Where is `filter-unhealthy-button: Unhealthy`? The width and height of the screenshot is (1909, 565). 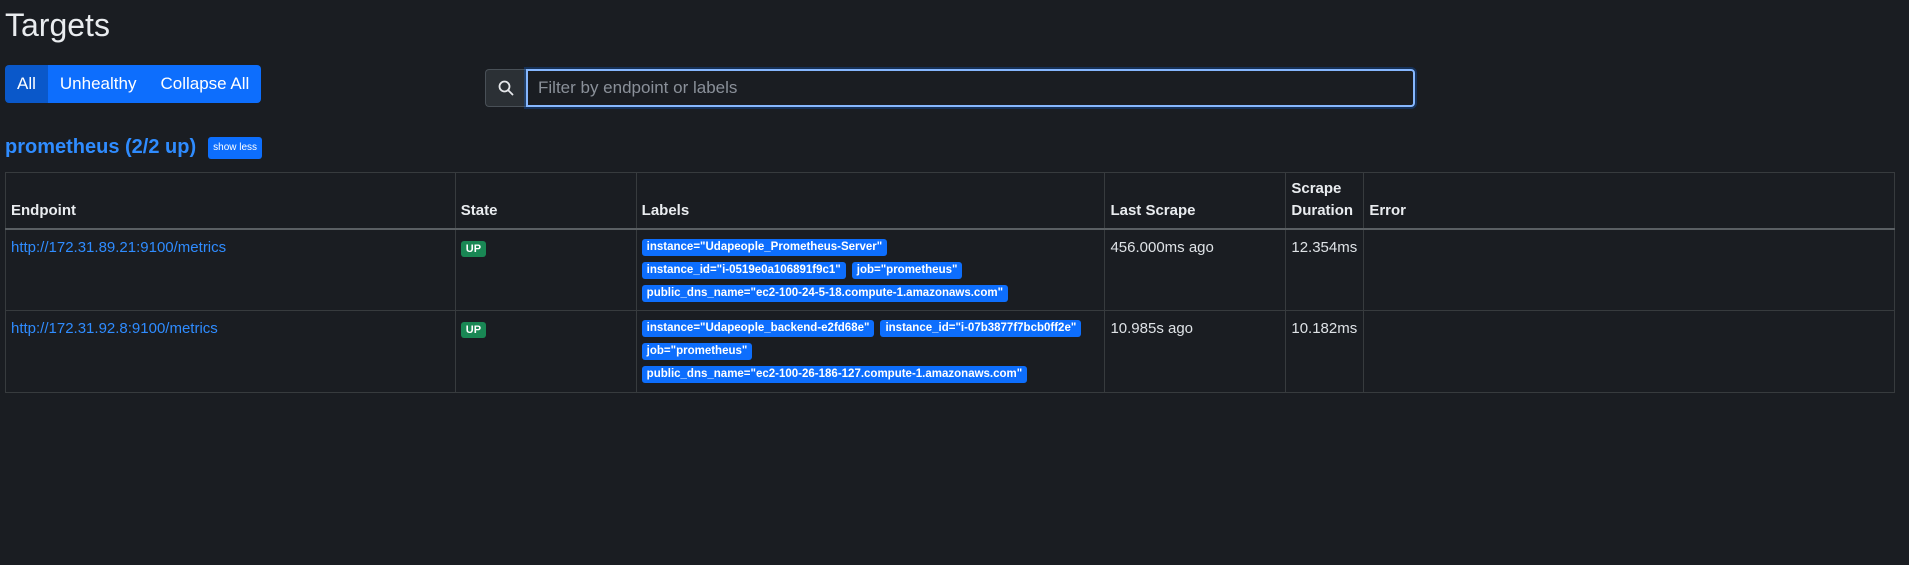
filter-unhealthy-button: Unhealthy is located at coordinates (98, 84).